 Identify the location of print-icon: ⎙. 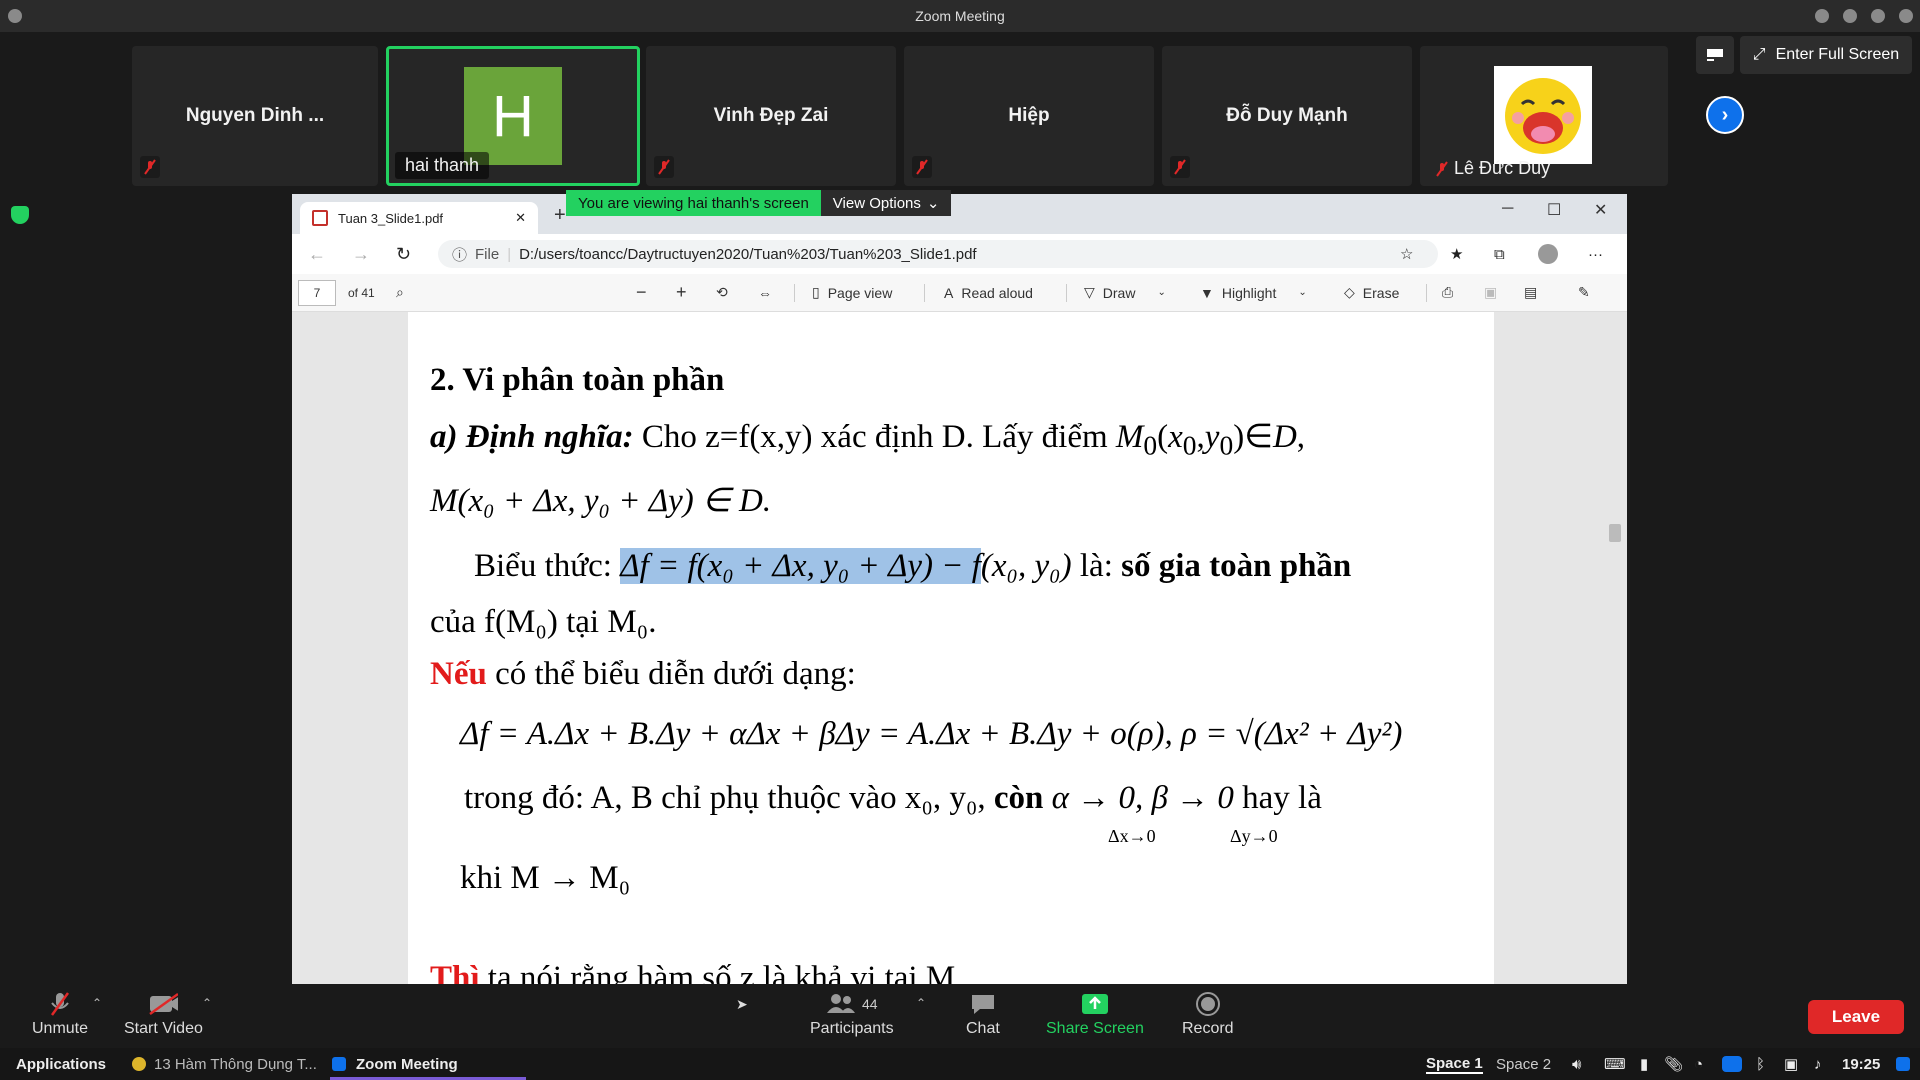
(1447, 292).